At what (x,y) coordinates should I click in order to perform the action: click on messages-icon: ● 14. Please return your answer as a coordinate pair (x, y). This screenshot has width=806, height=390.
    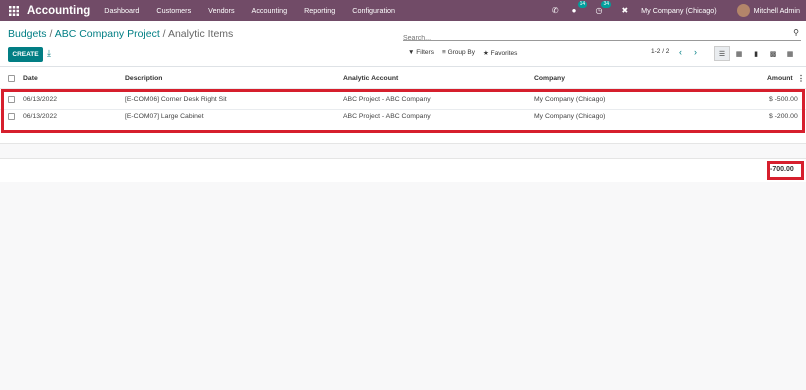
    Looking at the image, I should click on (580, 8).